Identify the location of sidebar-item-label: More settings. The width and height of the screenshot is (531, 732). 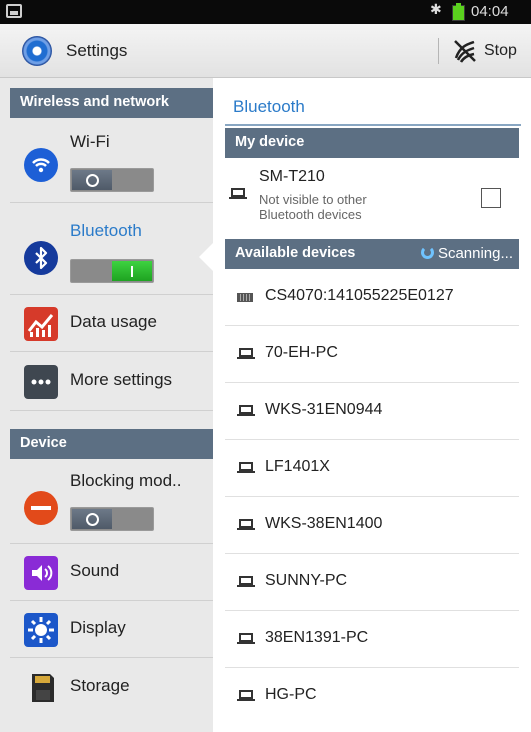
(121, 379).